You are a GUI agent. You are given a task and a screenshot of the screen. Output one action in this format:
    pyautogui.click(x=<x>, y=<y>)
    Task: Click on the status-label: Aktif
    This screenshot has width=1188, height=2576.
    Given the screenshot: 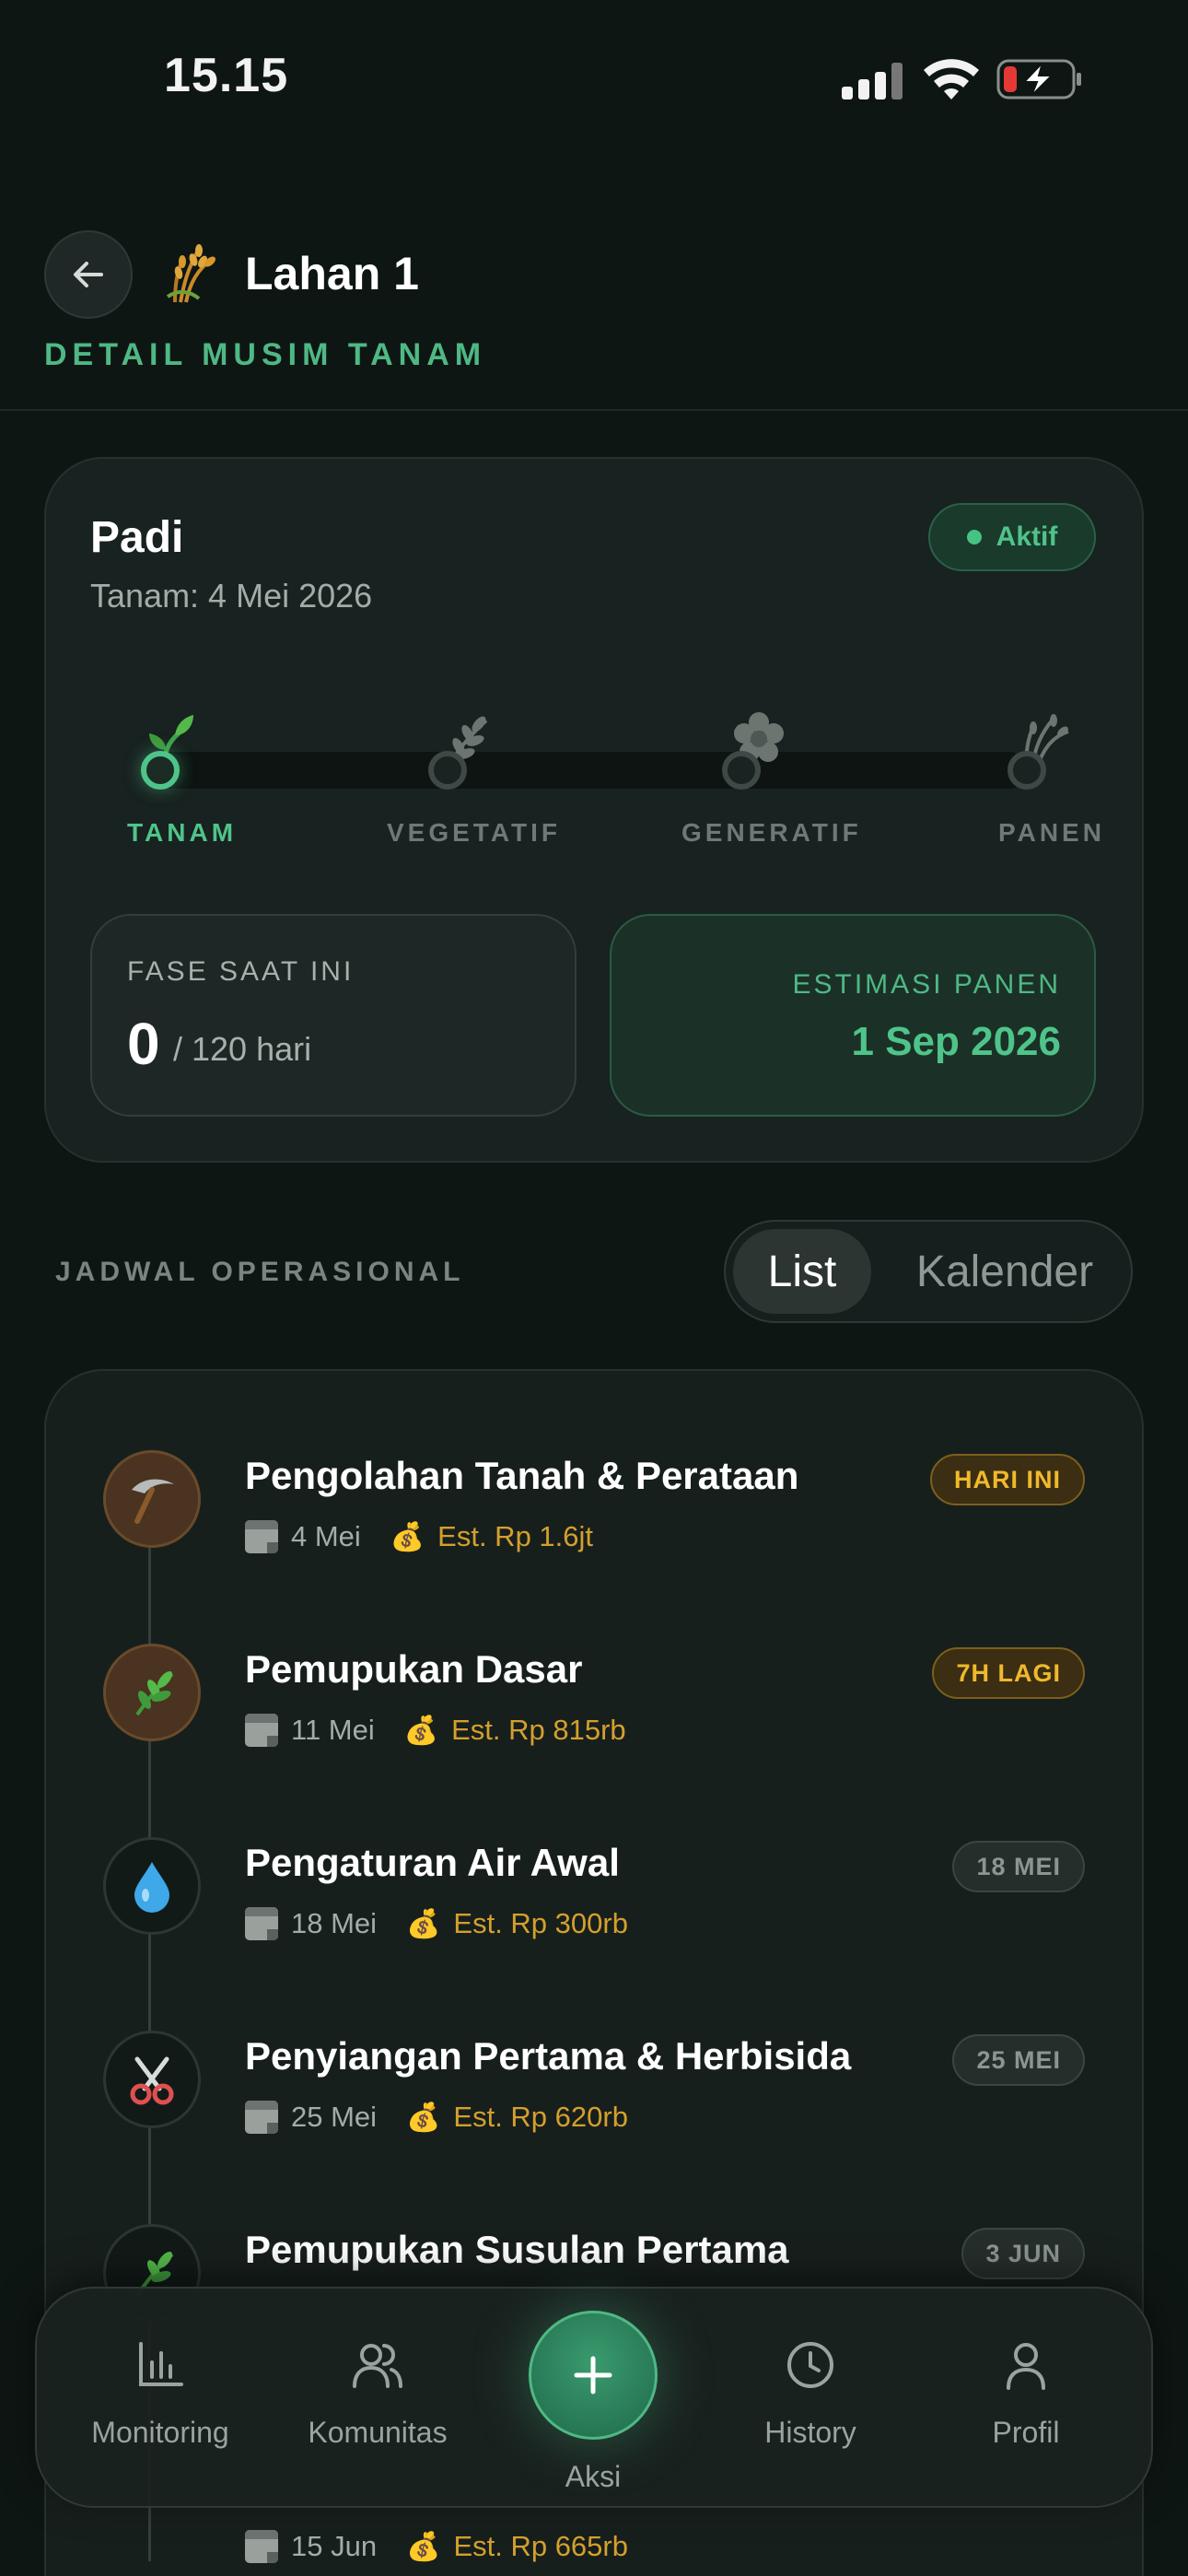 What is the action you would take?
    pyautogui.click(x=1027, y=536)
    